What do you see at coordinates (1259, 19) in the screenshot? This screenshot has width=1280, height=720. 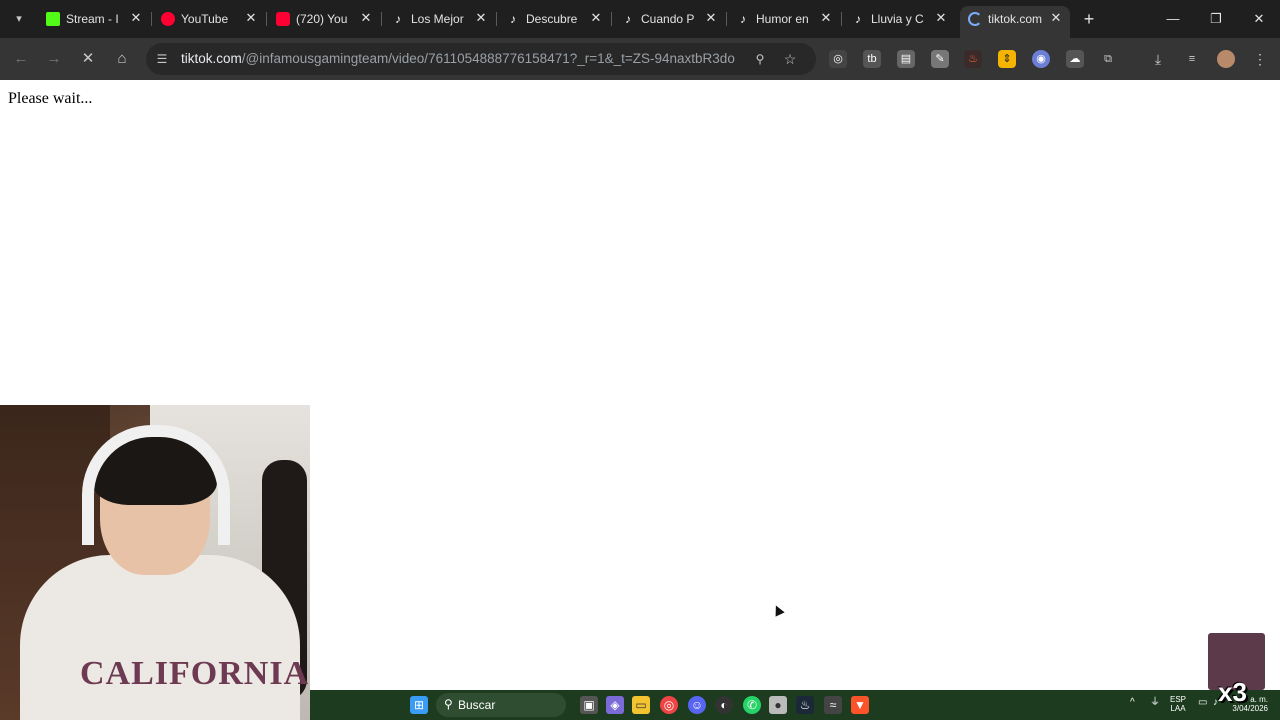 I see `window-close-icon: ✕` at bounding box center [1259, 19].